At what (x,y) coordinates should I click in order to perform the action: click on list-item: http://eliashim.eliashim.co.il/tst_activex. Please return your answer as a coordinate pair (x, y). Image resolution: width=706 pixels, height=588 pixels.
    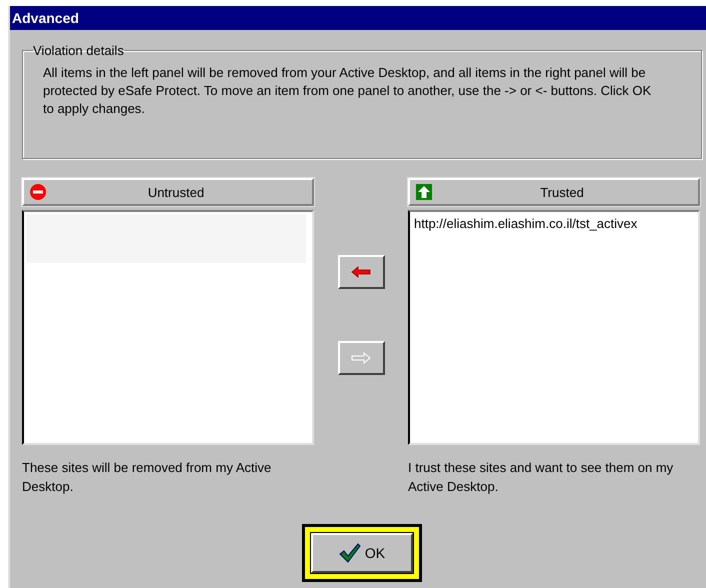
    Looking at the image, I should click on (554, 223).